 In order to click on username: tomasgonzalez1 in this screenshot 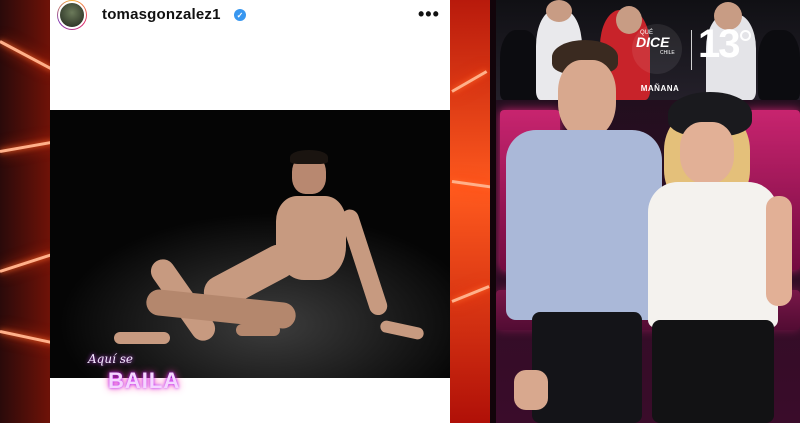, I will do `click(161, 14)`.